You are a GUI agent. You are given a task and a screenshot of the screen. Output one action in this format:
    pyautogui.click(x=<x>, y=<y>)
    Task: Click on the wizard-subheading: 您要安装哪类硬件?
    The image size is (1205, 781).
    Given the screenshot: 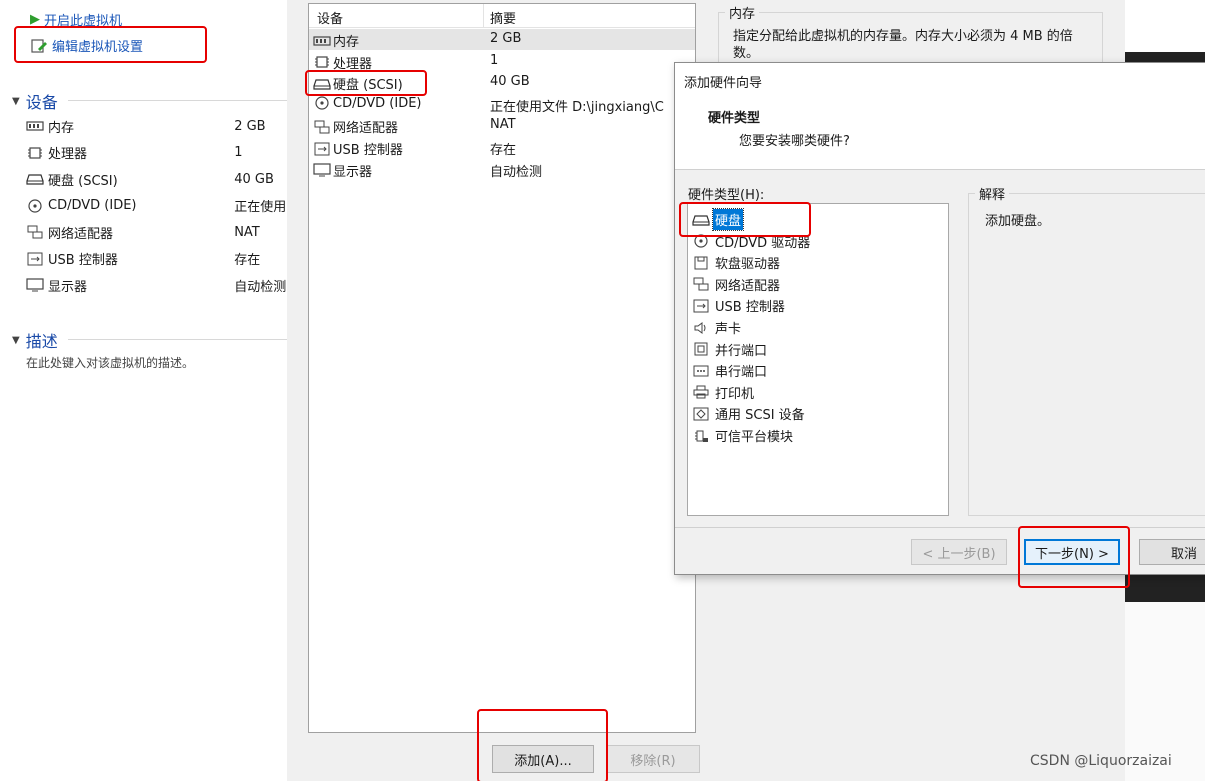 What is the action you would take?
    pyautogui.click(x=794, y=141)
    